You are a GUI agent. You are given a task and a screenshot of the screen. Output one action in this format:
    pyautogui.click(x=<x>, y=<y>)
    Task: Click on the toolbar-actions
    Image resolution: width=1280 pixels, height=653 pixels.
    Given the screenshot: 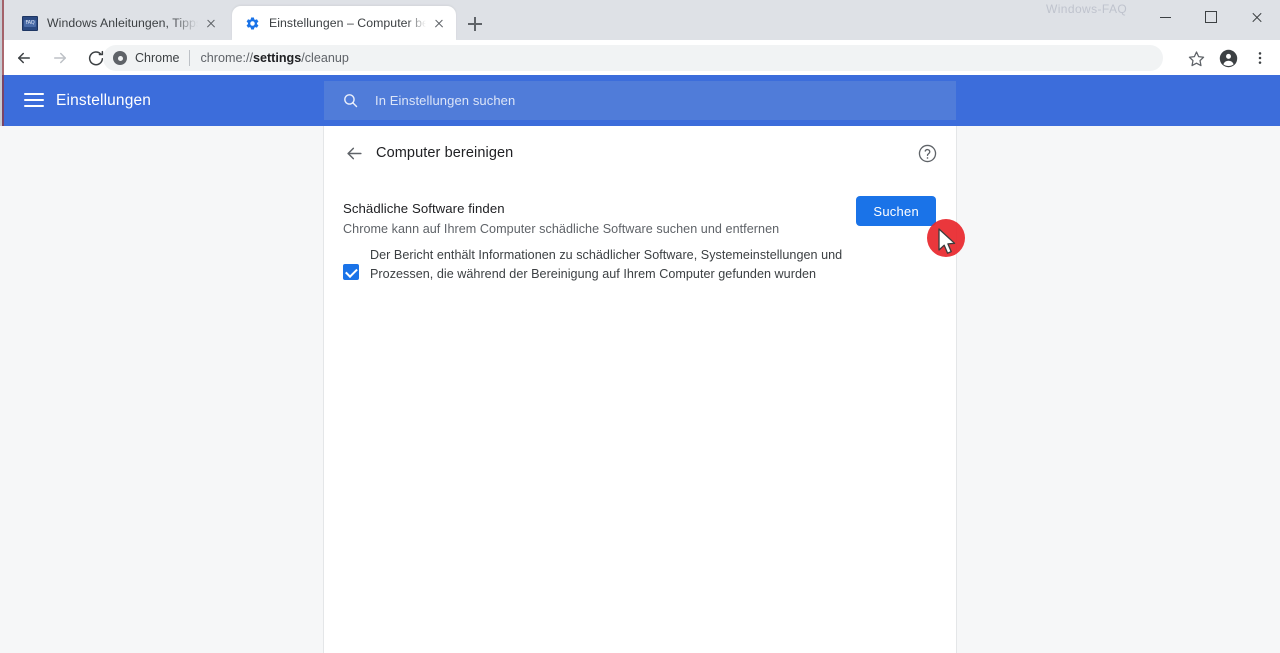 What is the action you would take?
    pyautogui.click(x=1228, y=58)
    